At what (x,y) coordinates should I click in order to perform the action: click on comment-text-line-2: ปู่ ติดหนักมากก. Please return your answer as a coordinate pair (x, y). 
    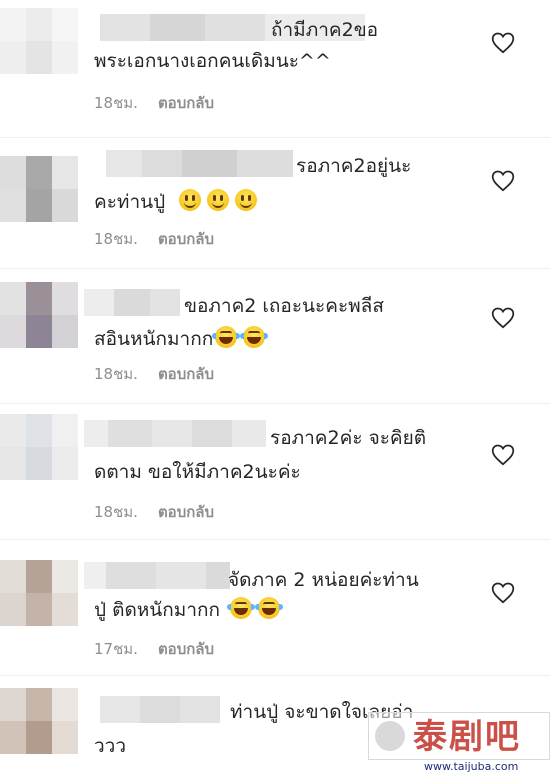
    Looking at the image, I should click on (190, 610).